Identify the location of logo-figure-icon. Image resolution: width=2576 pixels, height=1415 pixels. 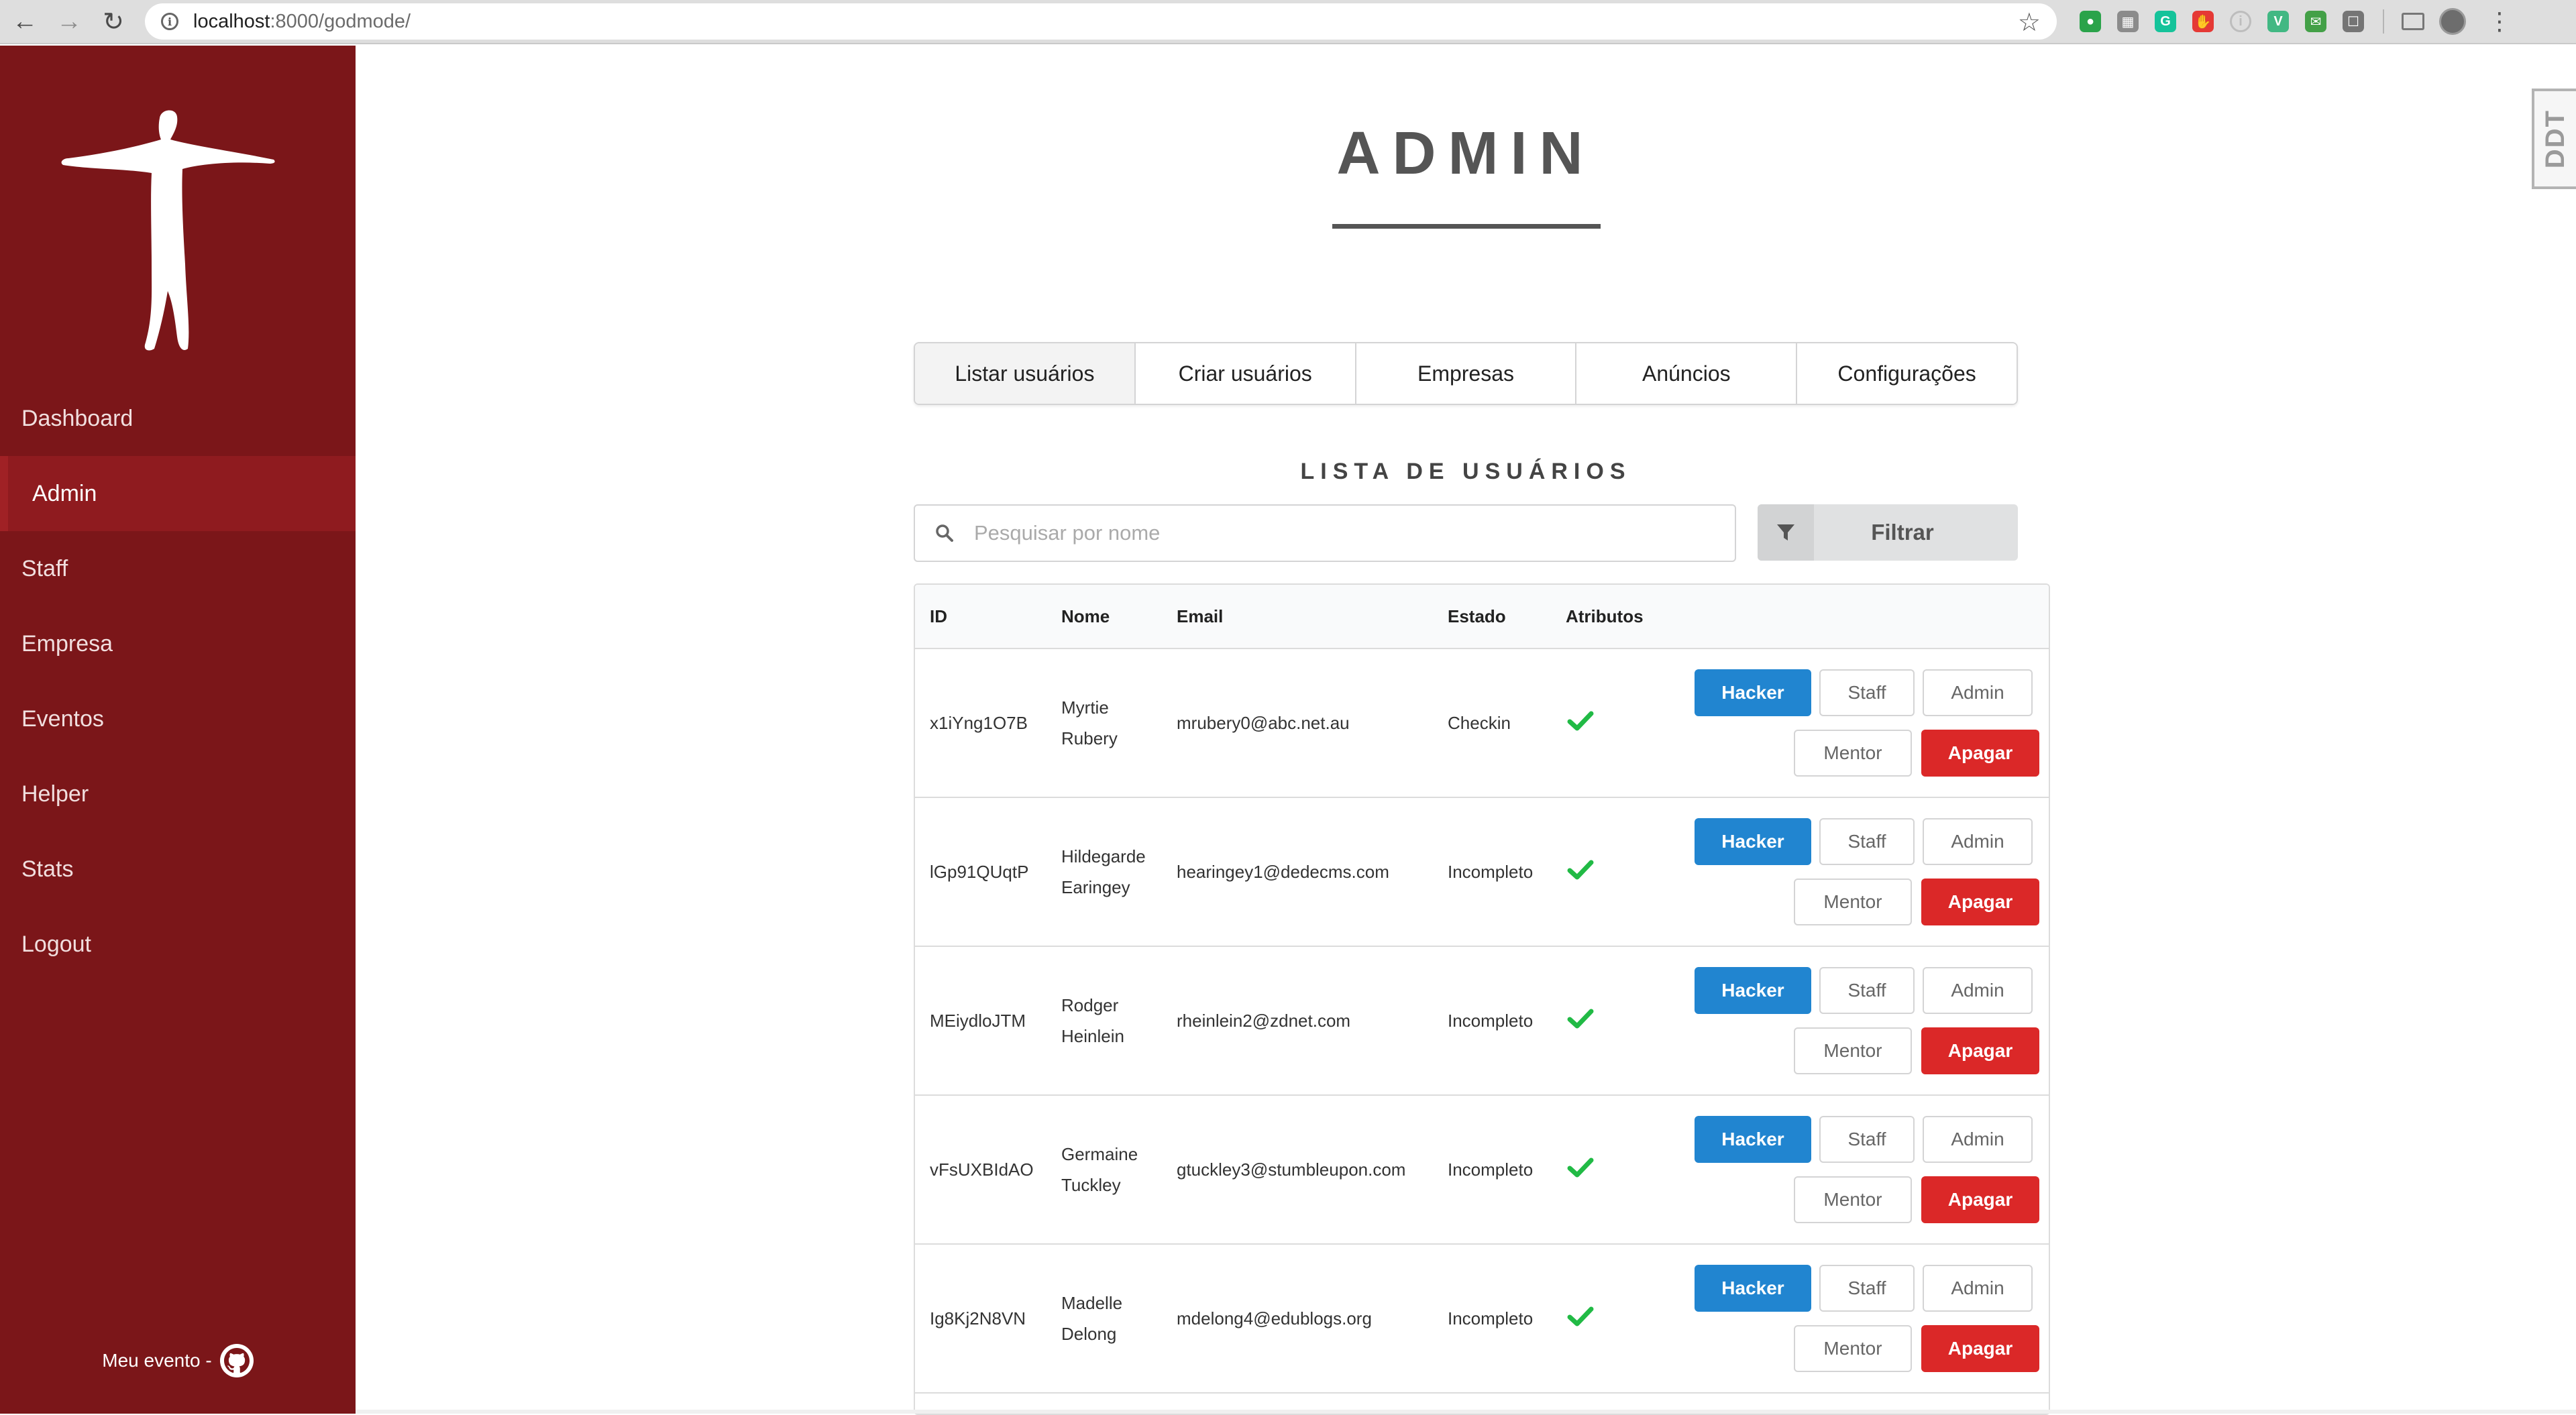
(171, 230).